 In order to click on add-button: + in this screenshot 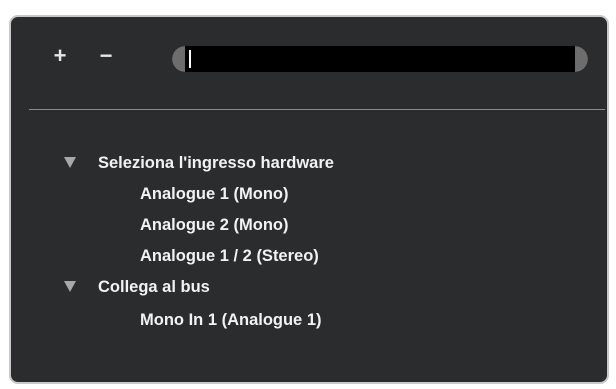, I will do `click(60, 56)`.